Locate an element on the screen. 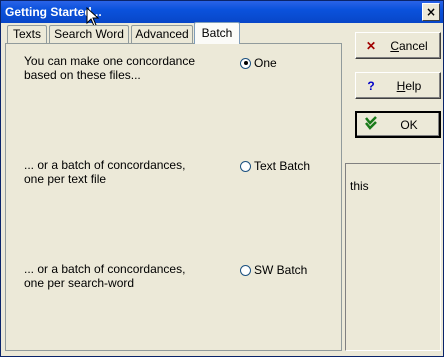 Image resolution: width=444 pixels, height=357 pixels. radio-sw-batch: SW Batch is located at coordinates (273, 270).